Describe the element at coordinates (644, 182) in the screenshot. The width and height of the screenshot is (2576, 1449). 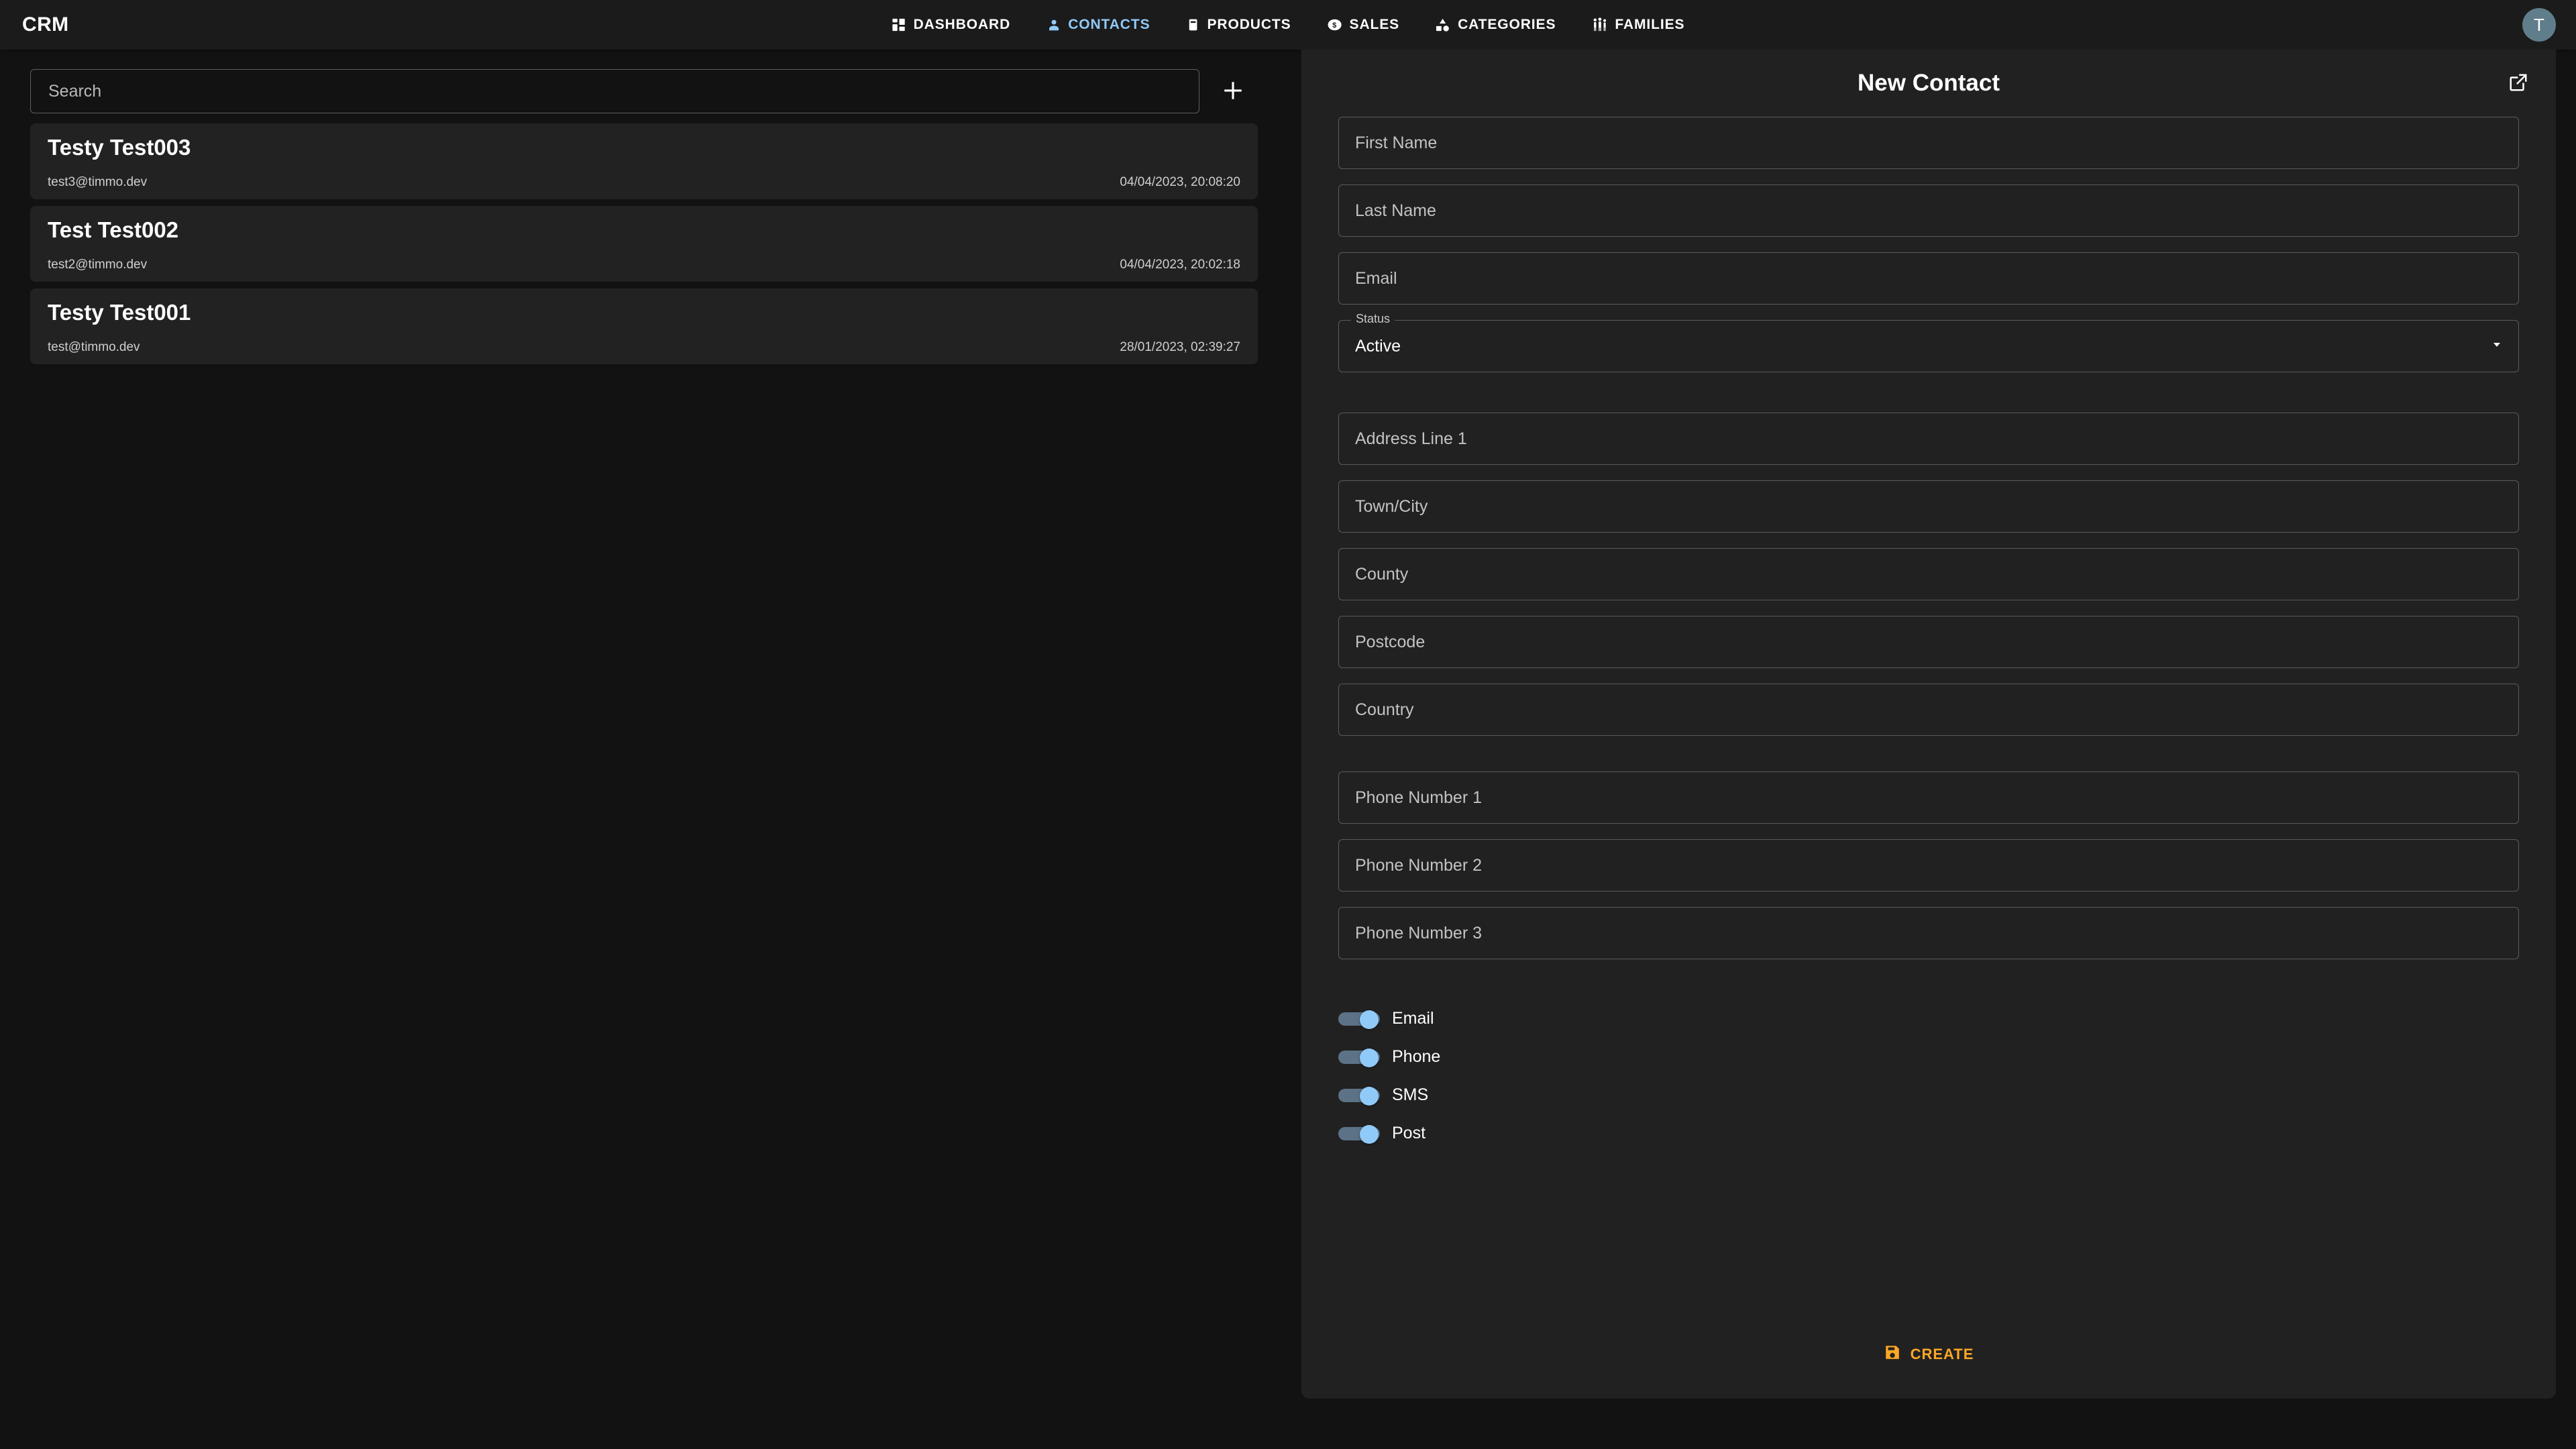
I see `contact-meta: test3@timmo.dev 04/04/2023, 20:08:20` at that location.